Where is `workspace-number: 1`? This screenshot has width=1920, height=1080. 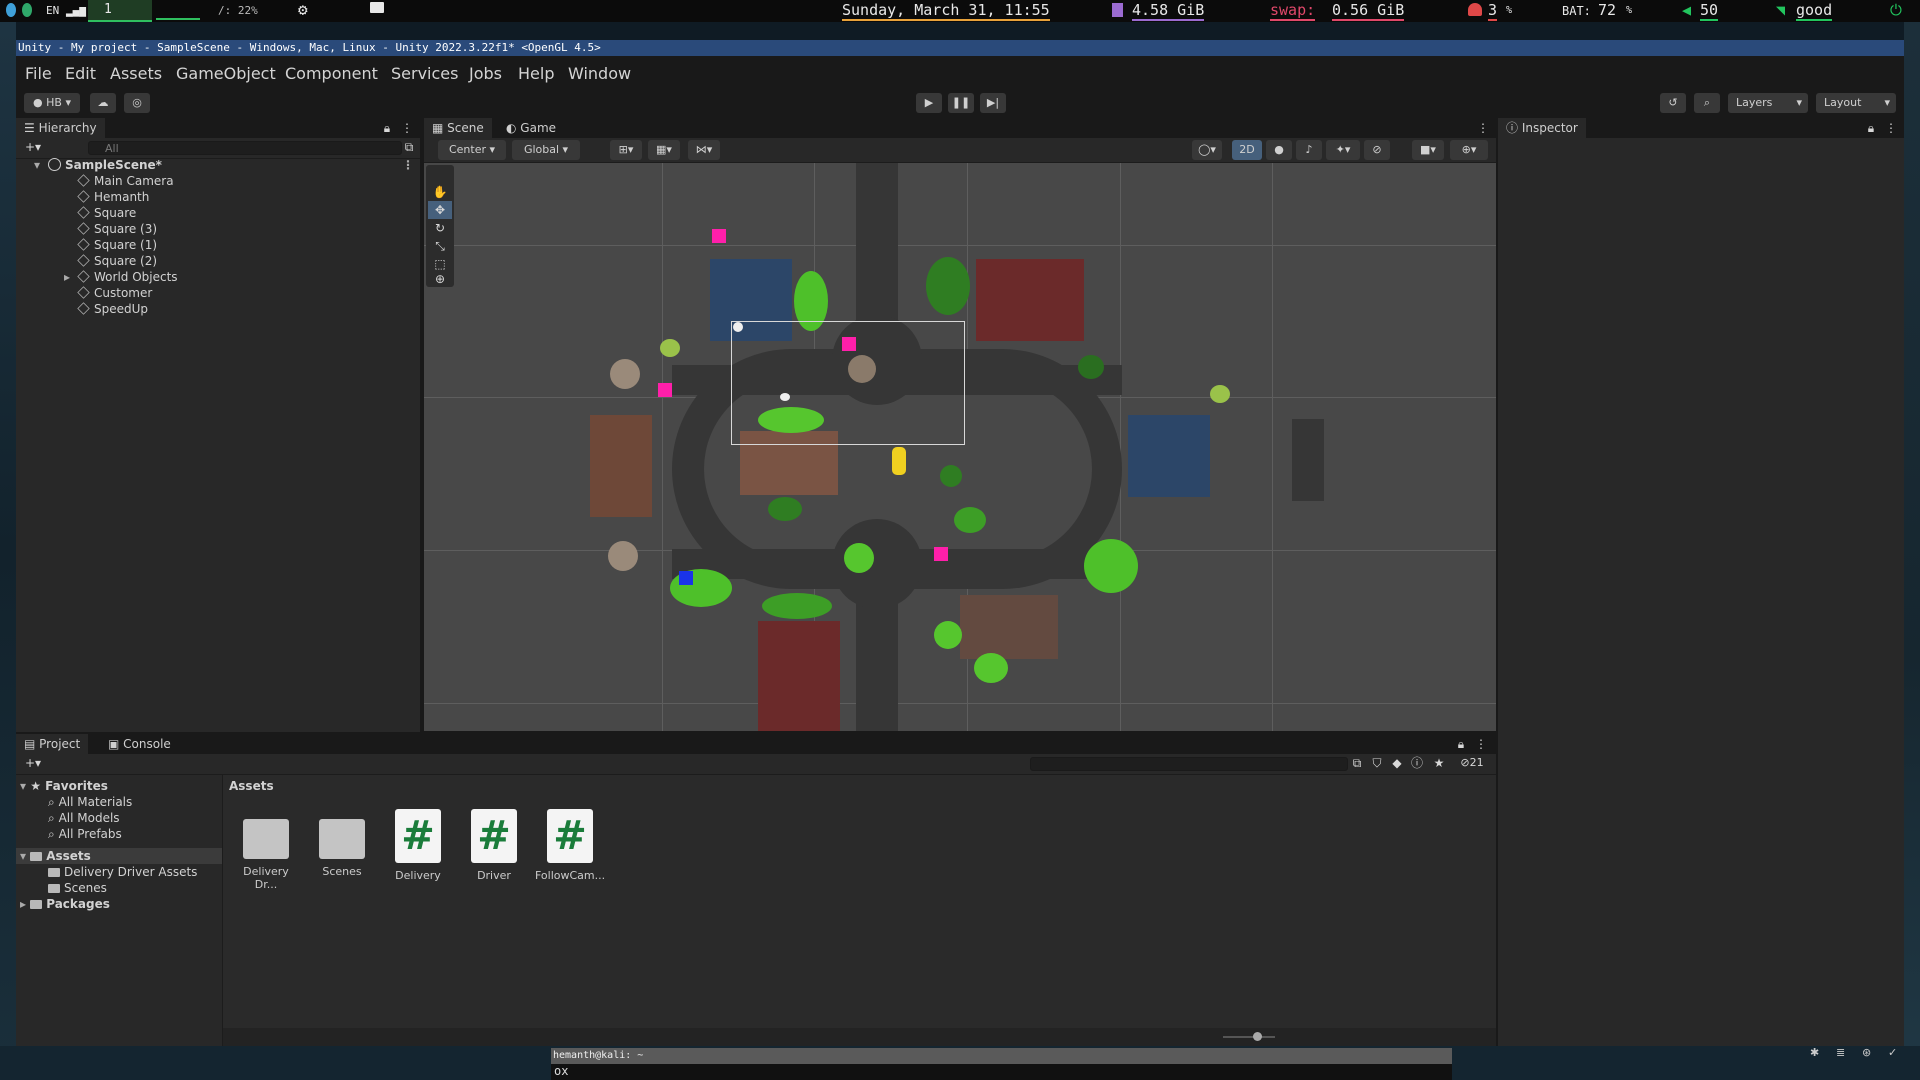
workspace-number: 1 is located at coordinates (108, 9).